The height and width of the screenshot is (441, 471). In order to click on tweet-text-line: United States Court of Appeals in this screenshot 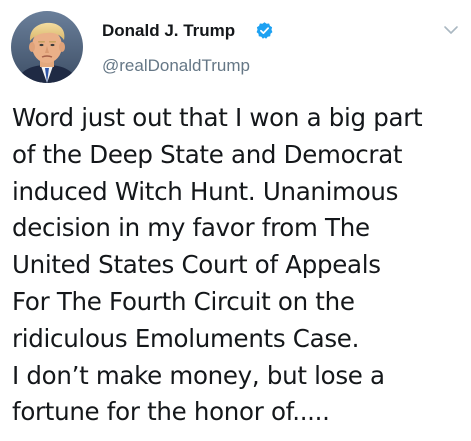, I will do `click(196, 265)`.